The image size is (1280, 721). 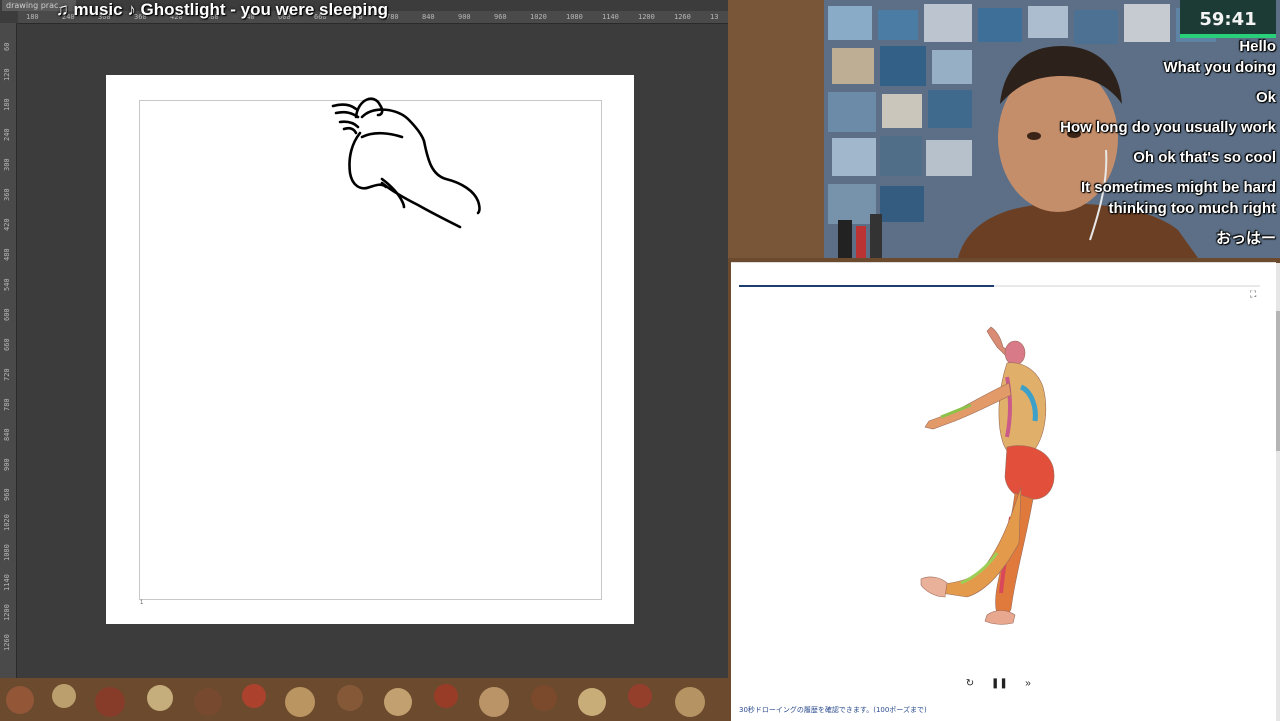 I want to click on skip-forward-icon: », so click(x=1028, y=684).